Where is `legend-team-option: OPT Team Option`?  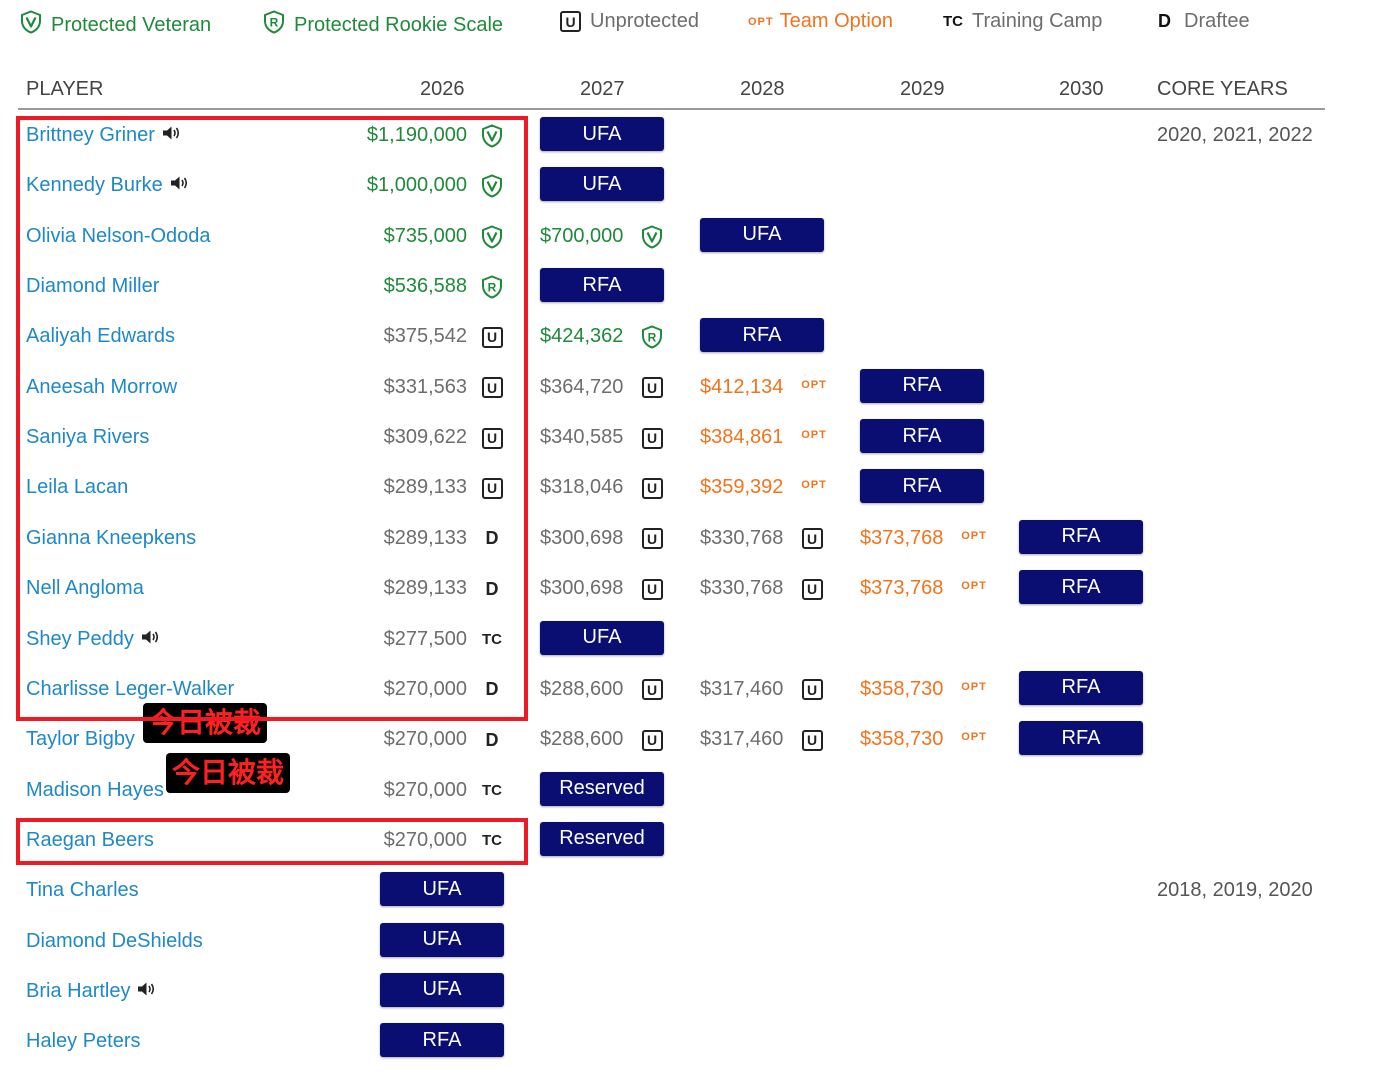
legend-team-option: OPT Team Option is located at coordinates (820, 21).